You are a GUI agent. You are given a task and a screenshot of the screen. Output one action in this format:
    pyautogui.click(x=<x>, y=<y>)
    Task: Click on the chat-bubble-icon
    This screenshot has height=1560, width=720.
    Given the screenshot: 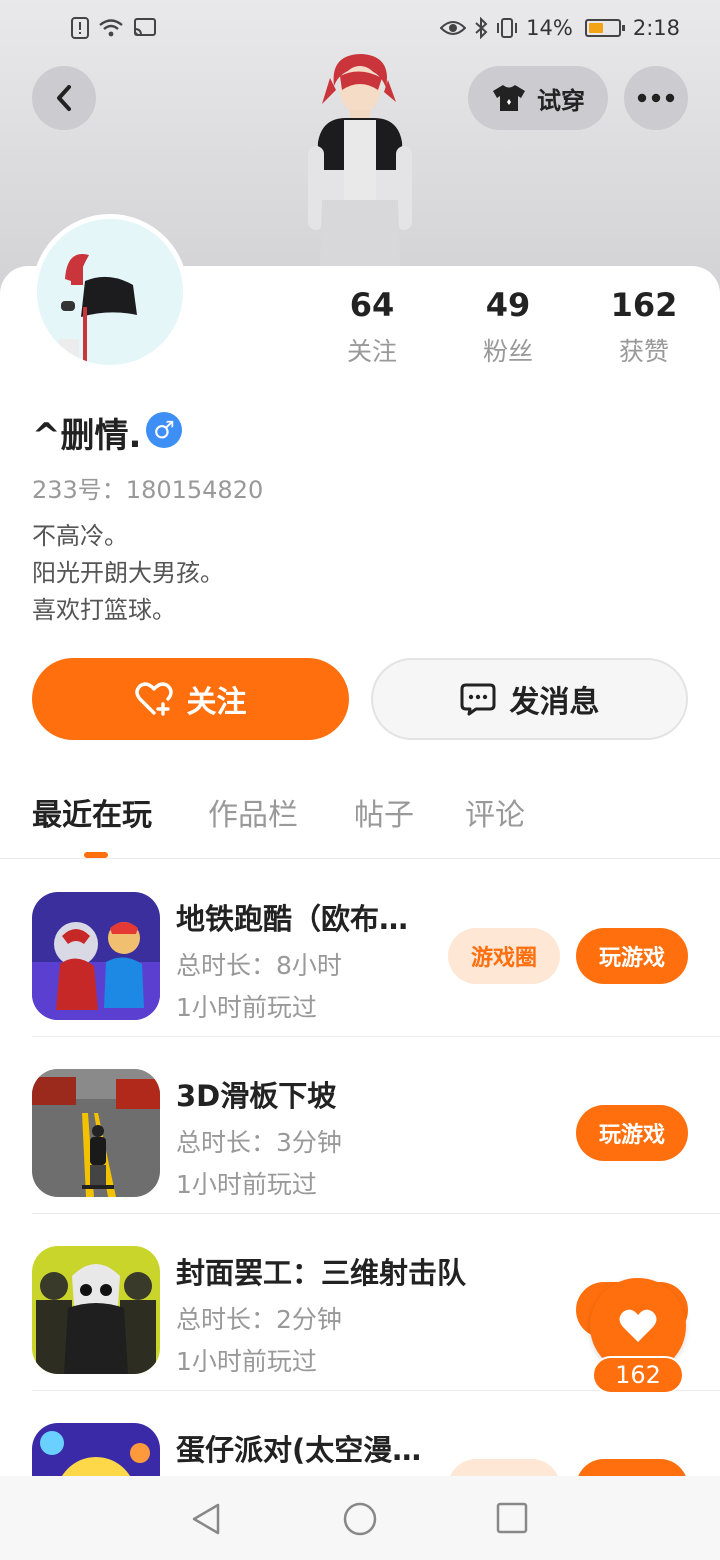 What is the action you would take?
    pyautogui.click(x=477, y=699)
    